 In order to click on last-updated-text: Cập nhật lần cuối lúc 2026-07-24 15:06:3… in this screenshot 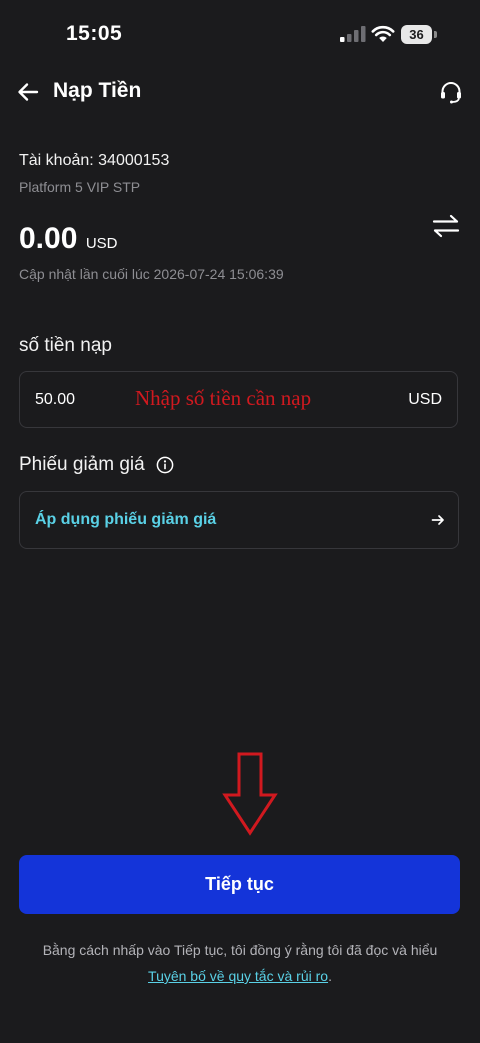, I will do `click(151, 274)`.